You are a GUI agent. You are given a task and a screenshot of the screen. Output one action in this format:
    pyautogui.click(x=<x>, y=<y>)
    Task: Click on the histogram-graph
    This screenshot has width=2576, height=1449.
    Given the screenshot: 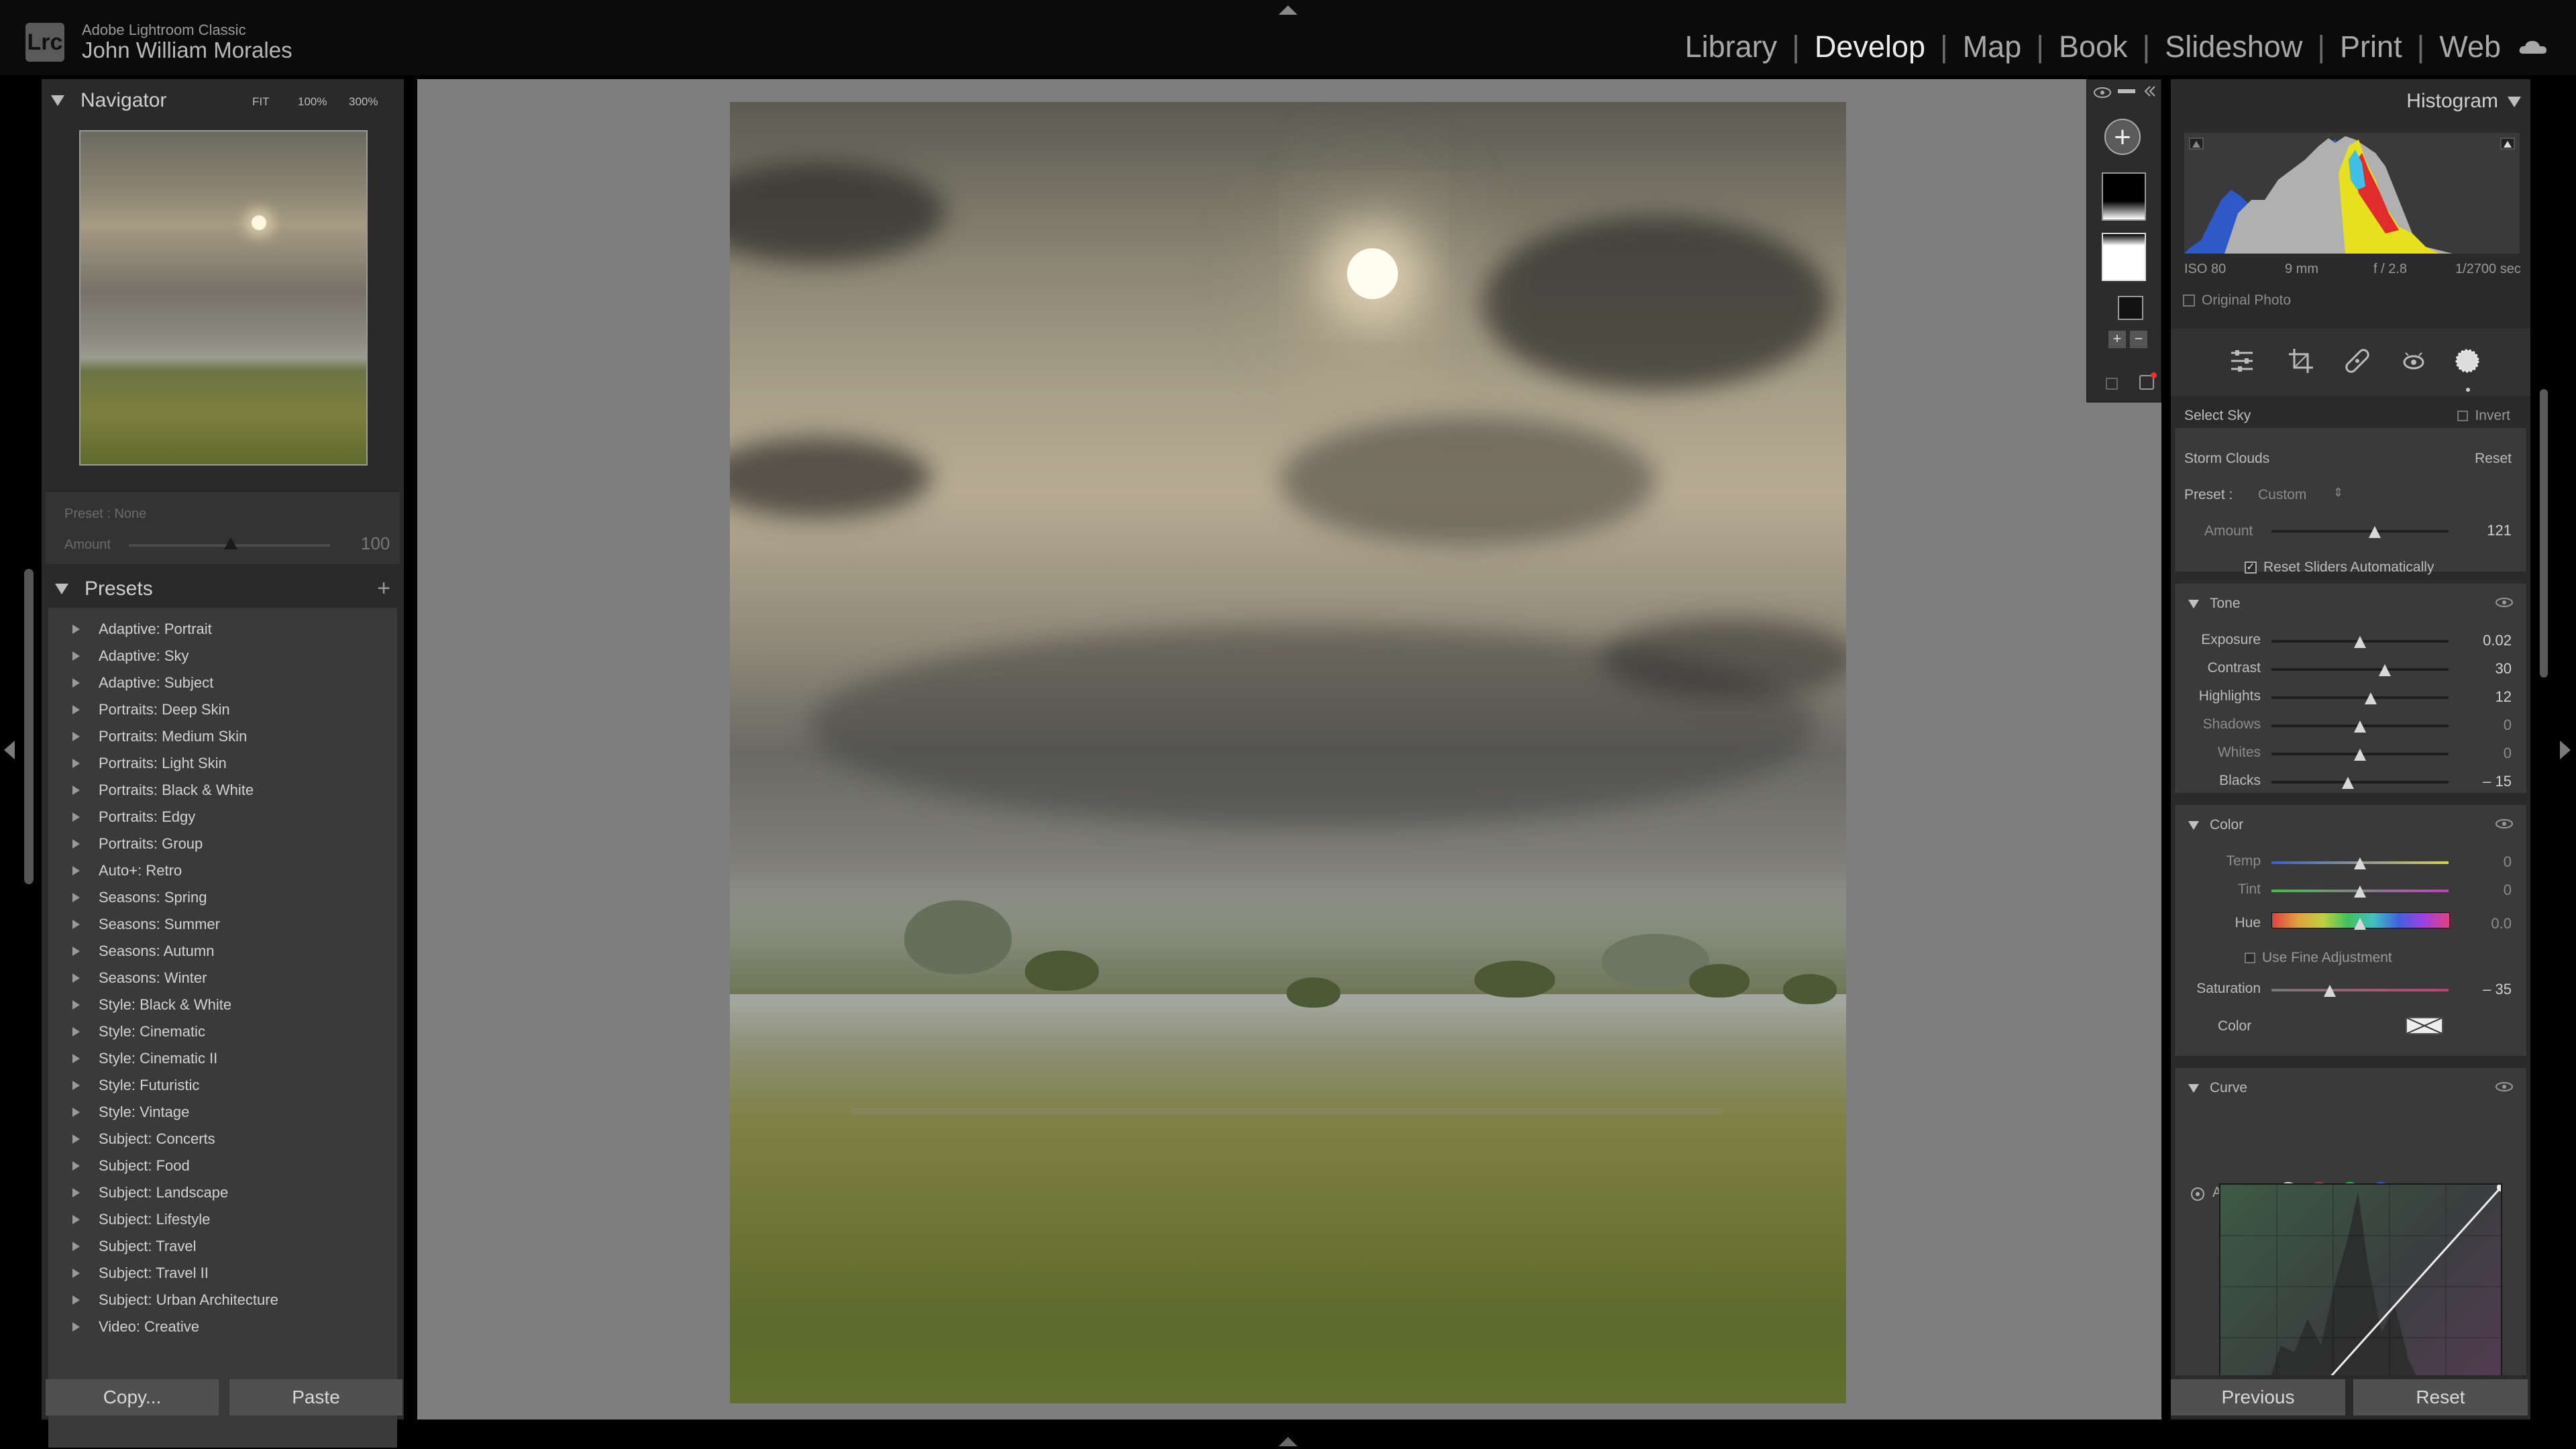 What is the action you would take?
    pyautogui.click(x=2352, y=193)
    